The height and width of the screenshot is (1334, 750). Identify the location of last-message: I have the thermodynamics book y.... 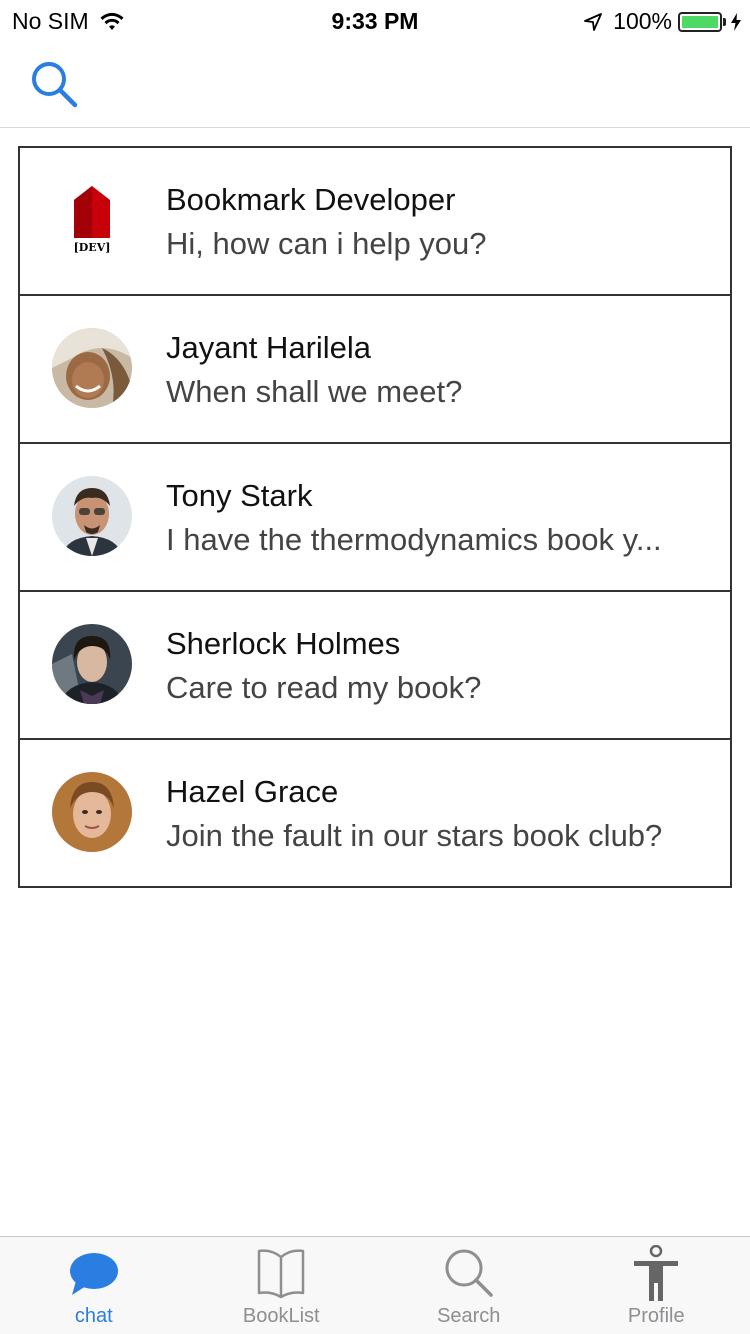
(414, 539).